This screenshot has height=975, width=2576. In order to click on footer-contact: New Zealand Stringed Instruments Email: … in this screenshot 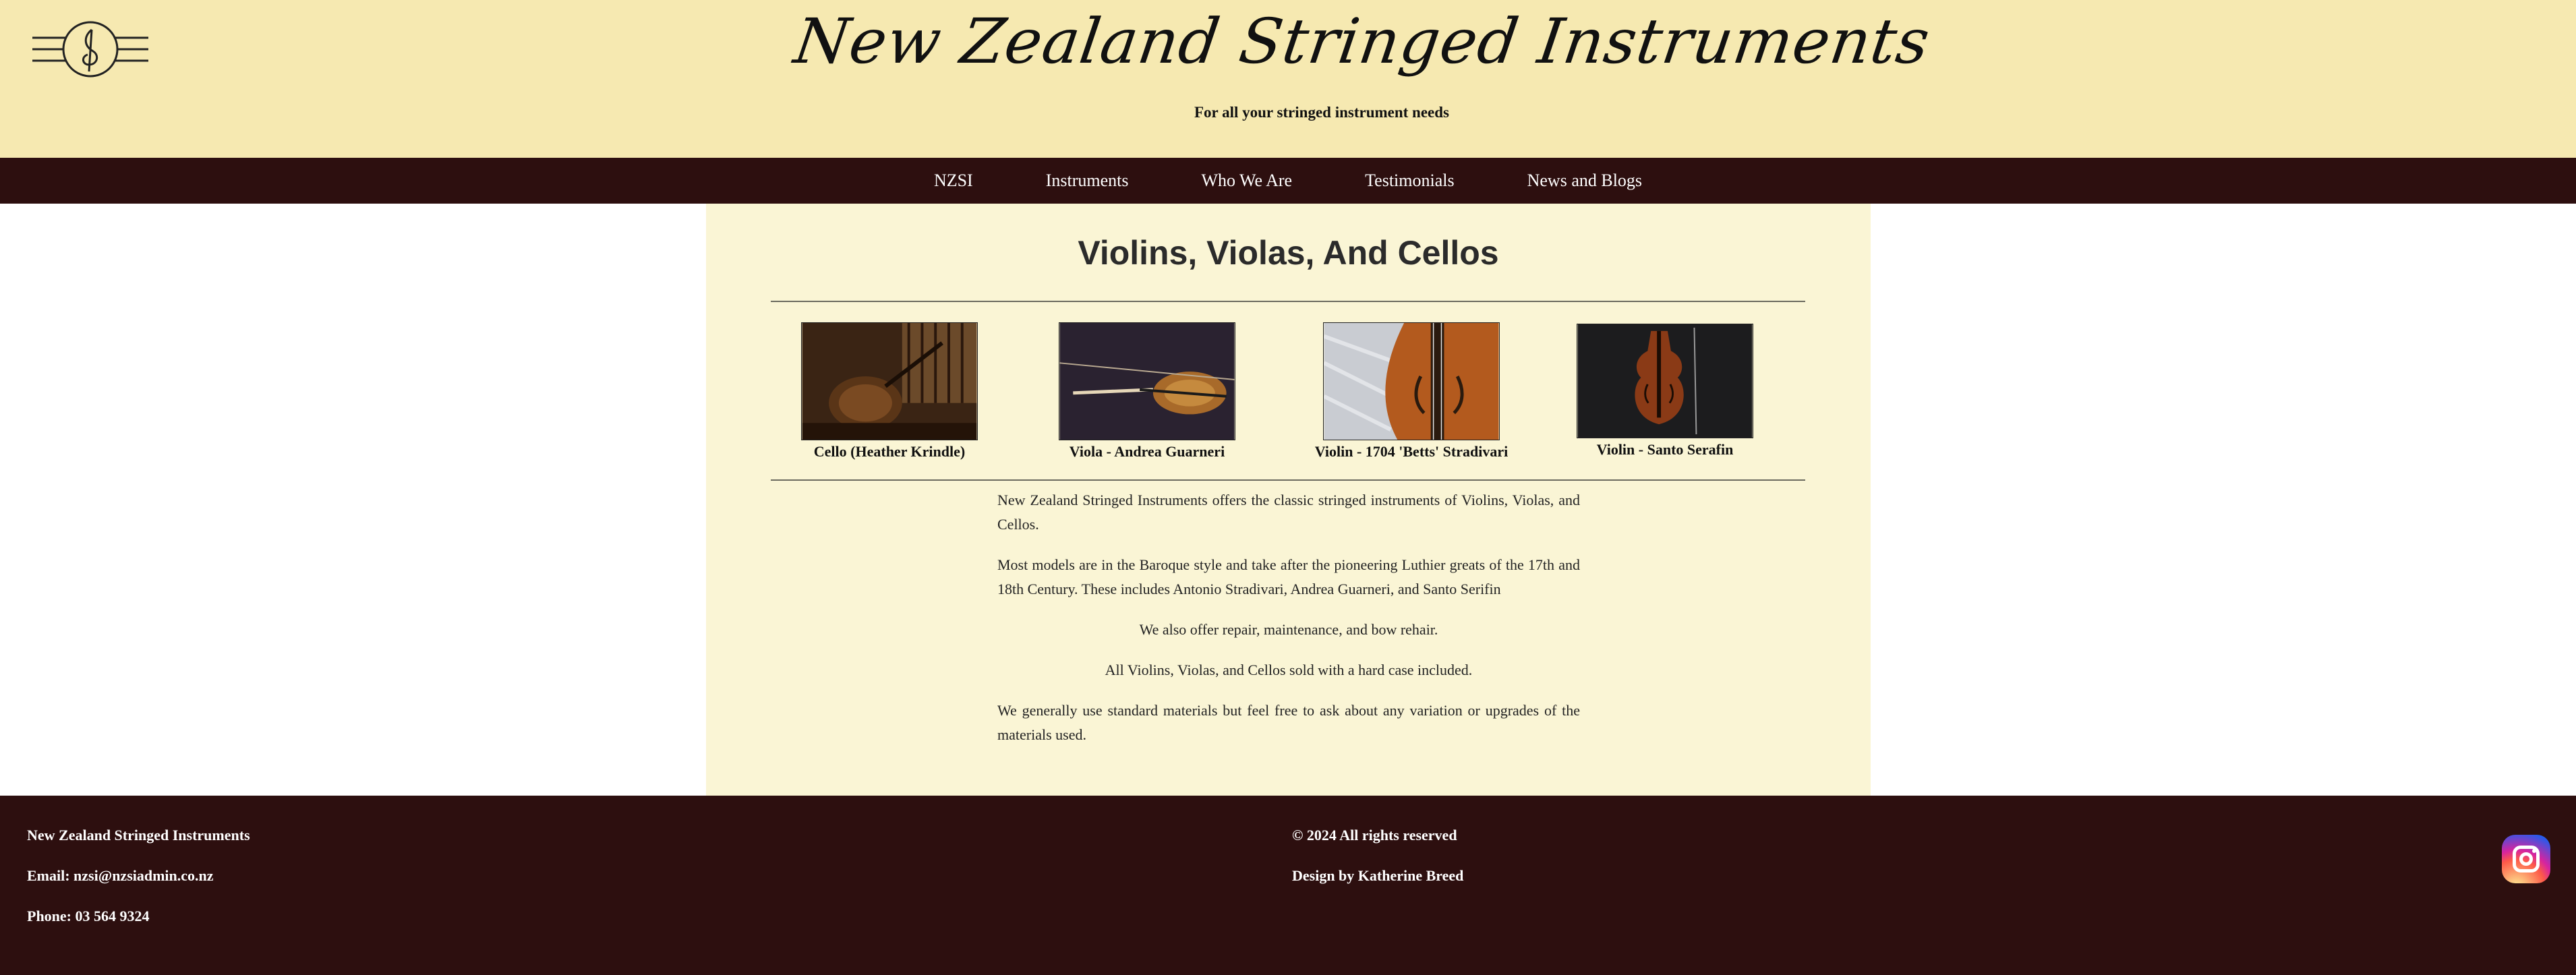, I will do `click(138, 888)`.